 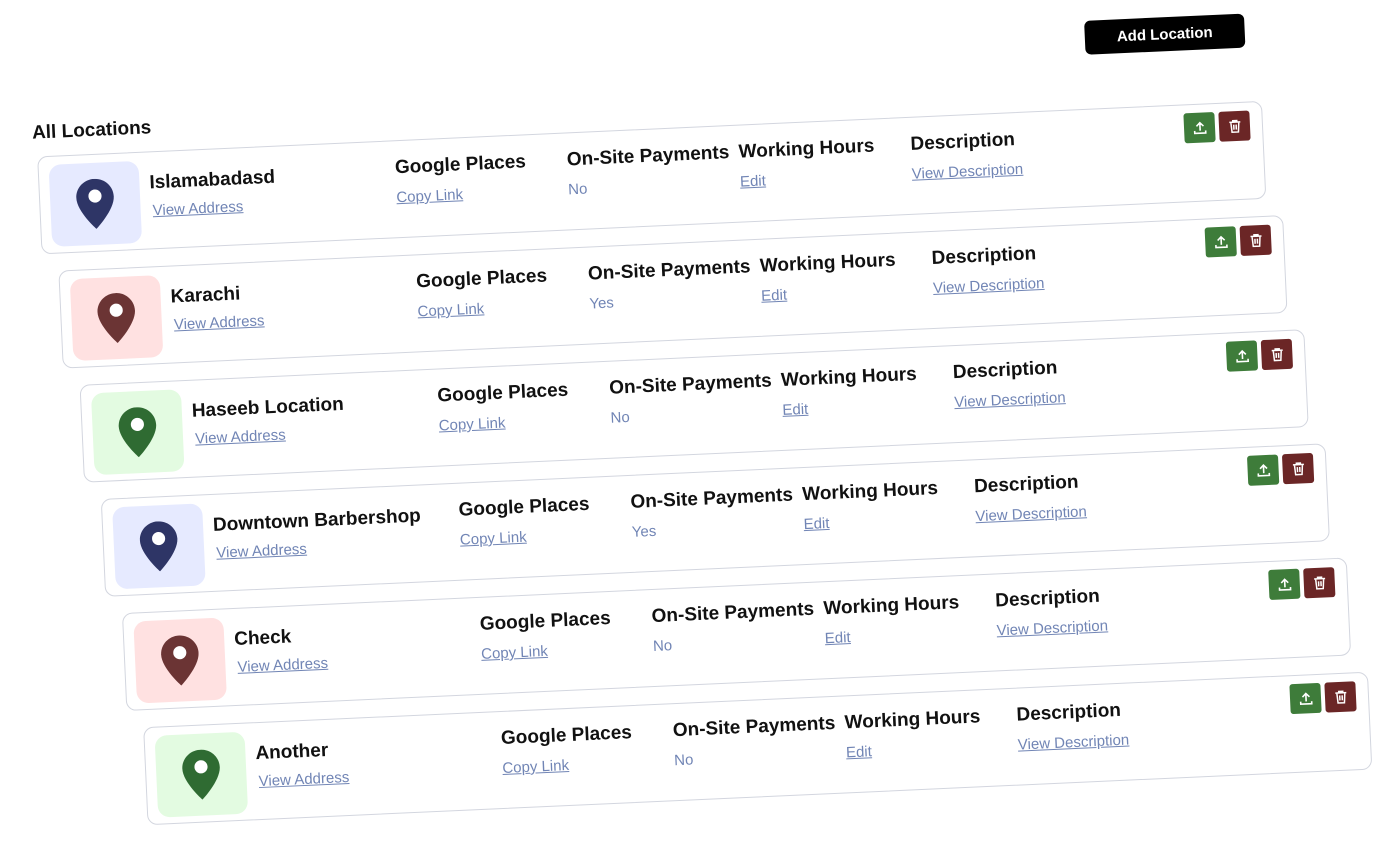 I want to click on location-name: Another, so click(x=291, y=752).